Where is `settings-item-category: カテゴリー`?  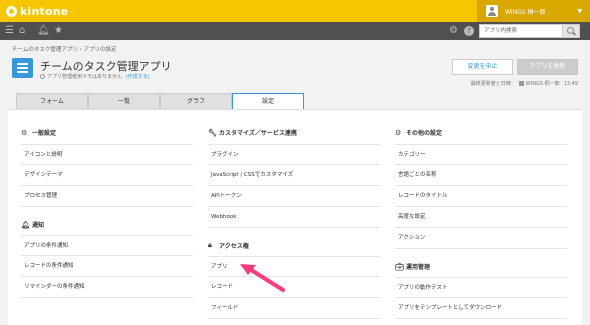
settings-item-category: カテゴリー is located at coordinates (481, 154).